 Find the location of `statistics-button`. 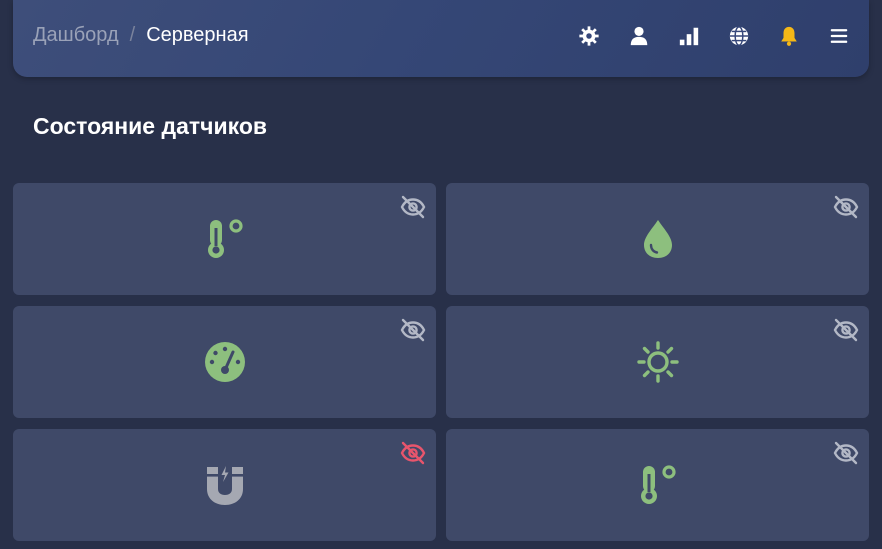

statistics-button is located at coordinates (689, 36).